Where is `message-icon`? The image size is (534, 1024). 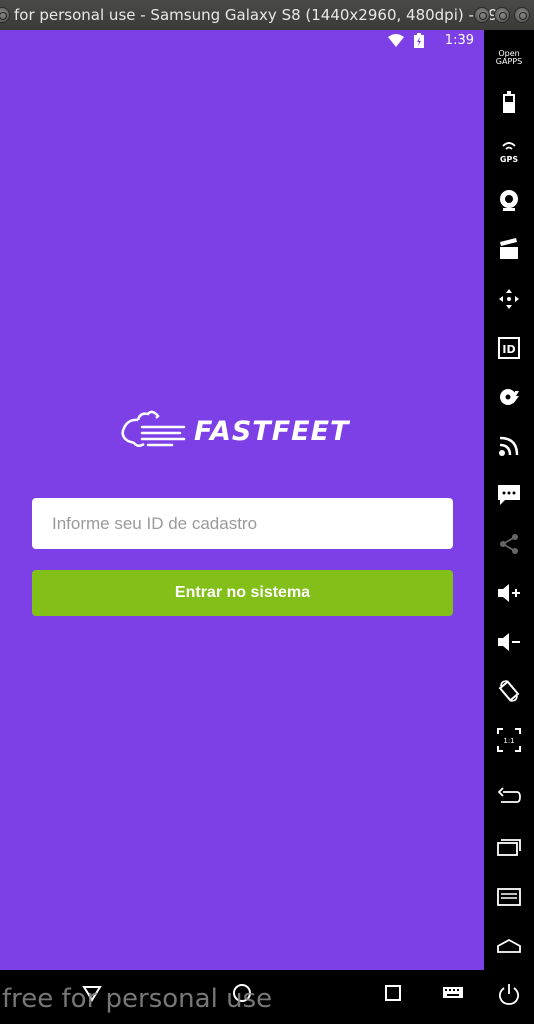
message-icon is located at coordinates (509, 495).